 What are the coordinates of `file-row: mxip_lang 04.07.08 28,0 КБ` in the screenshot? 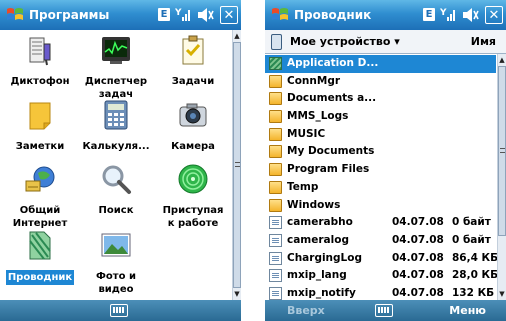 It's located at (382, 276).